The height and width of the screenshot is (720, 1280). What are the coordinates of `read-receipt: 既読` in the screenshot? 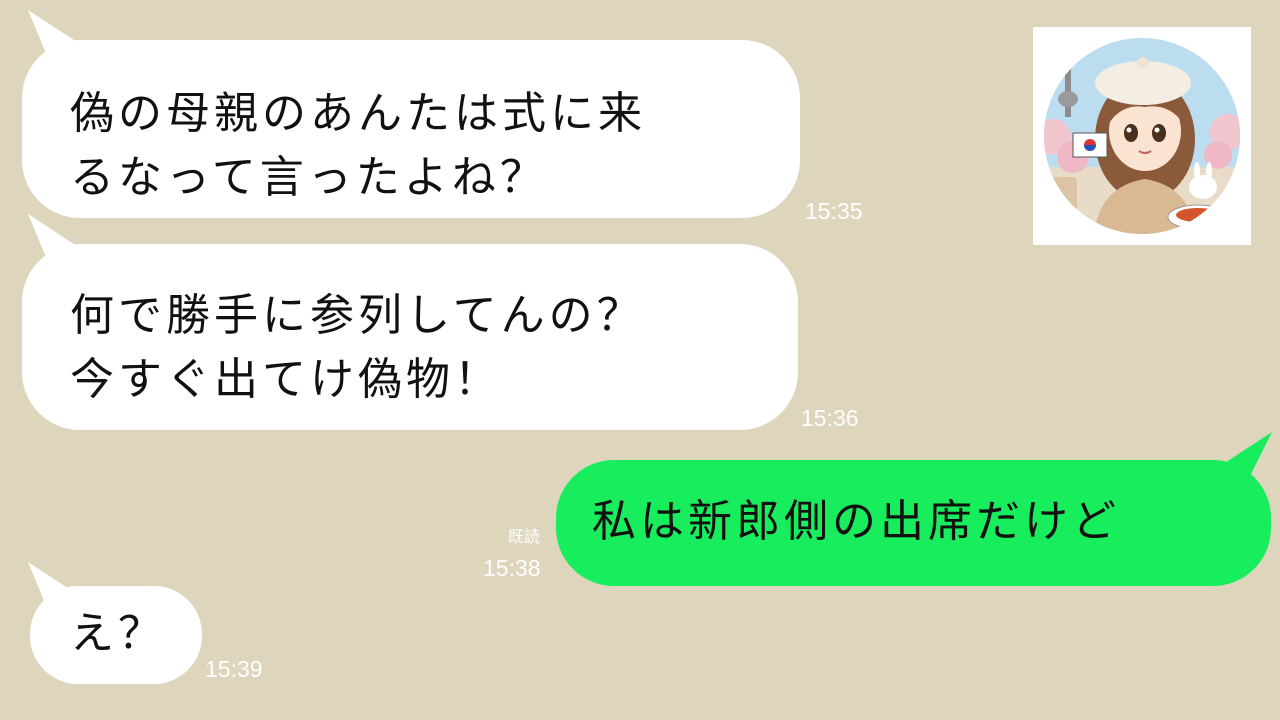 It's located at (524, 536).